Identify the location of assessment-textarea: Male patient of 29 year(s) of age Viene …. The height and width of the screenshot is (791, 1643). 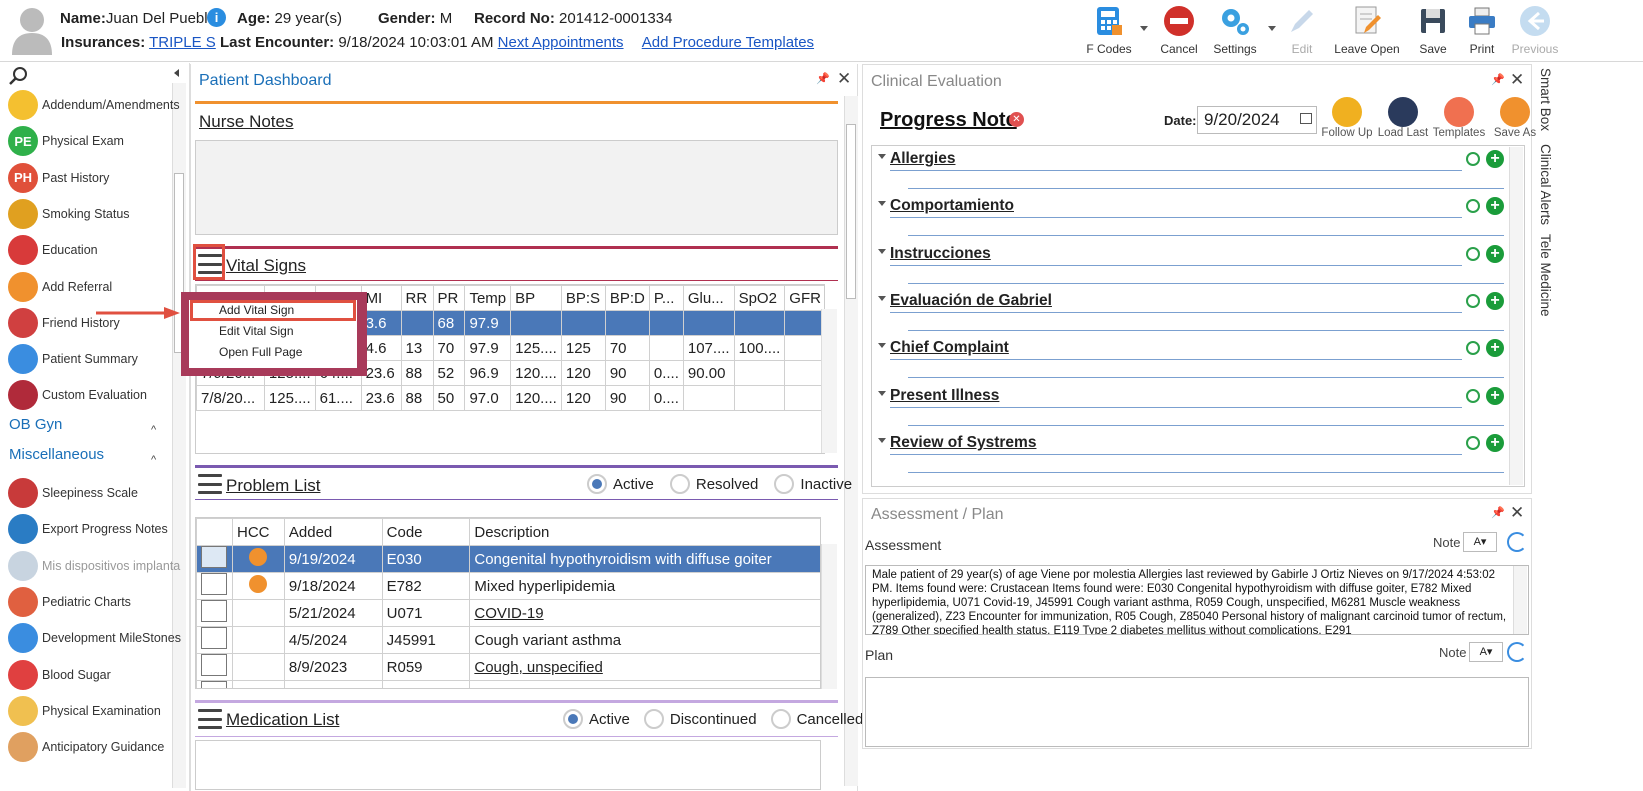
(1197, 600).